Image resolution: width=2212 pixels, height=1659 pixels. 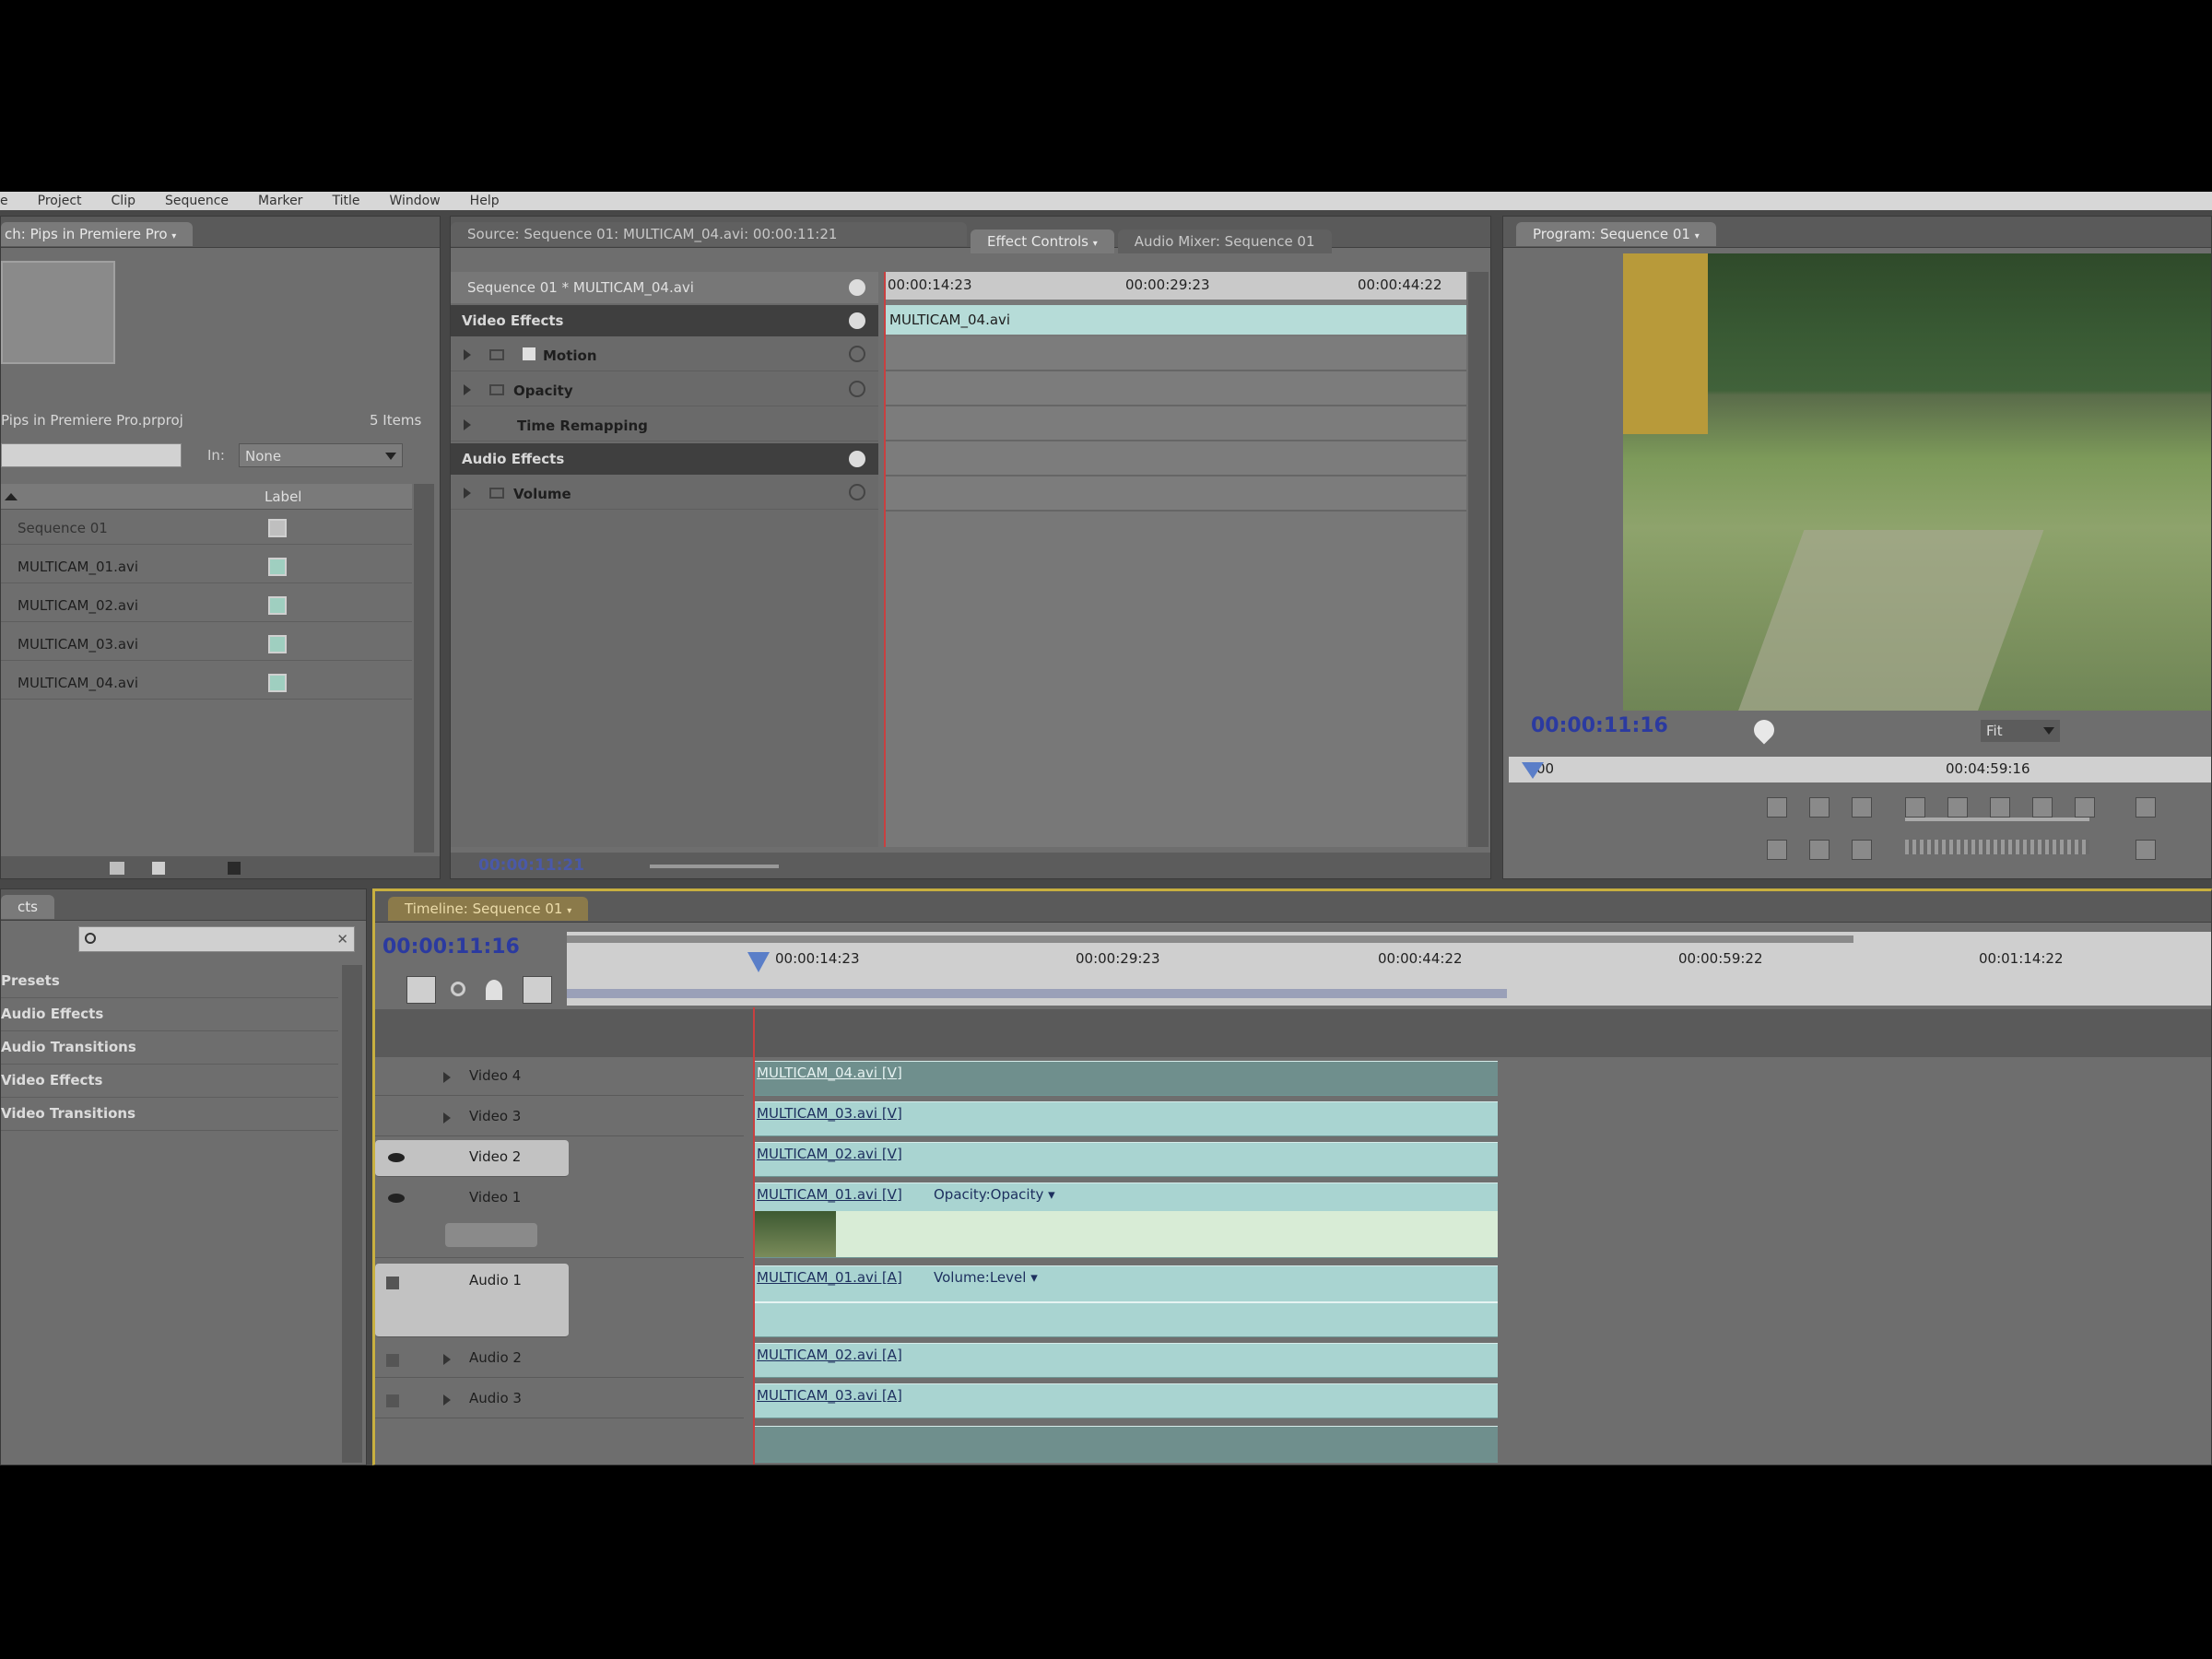 I want to click on in-dropdown: None, so click(x=321, y=455).